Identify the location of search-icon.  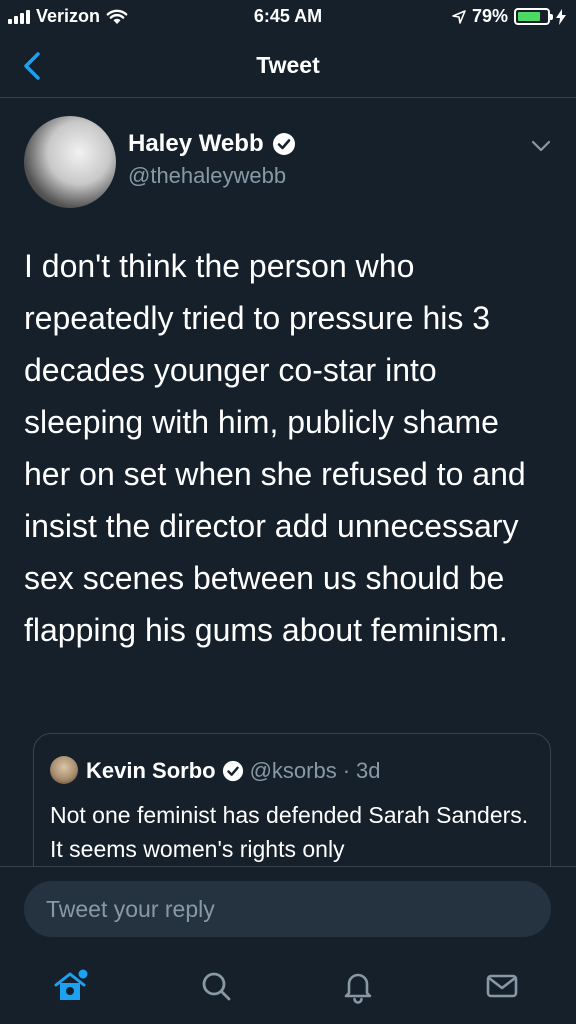
(216, 986).